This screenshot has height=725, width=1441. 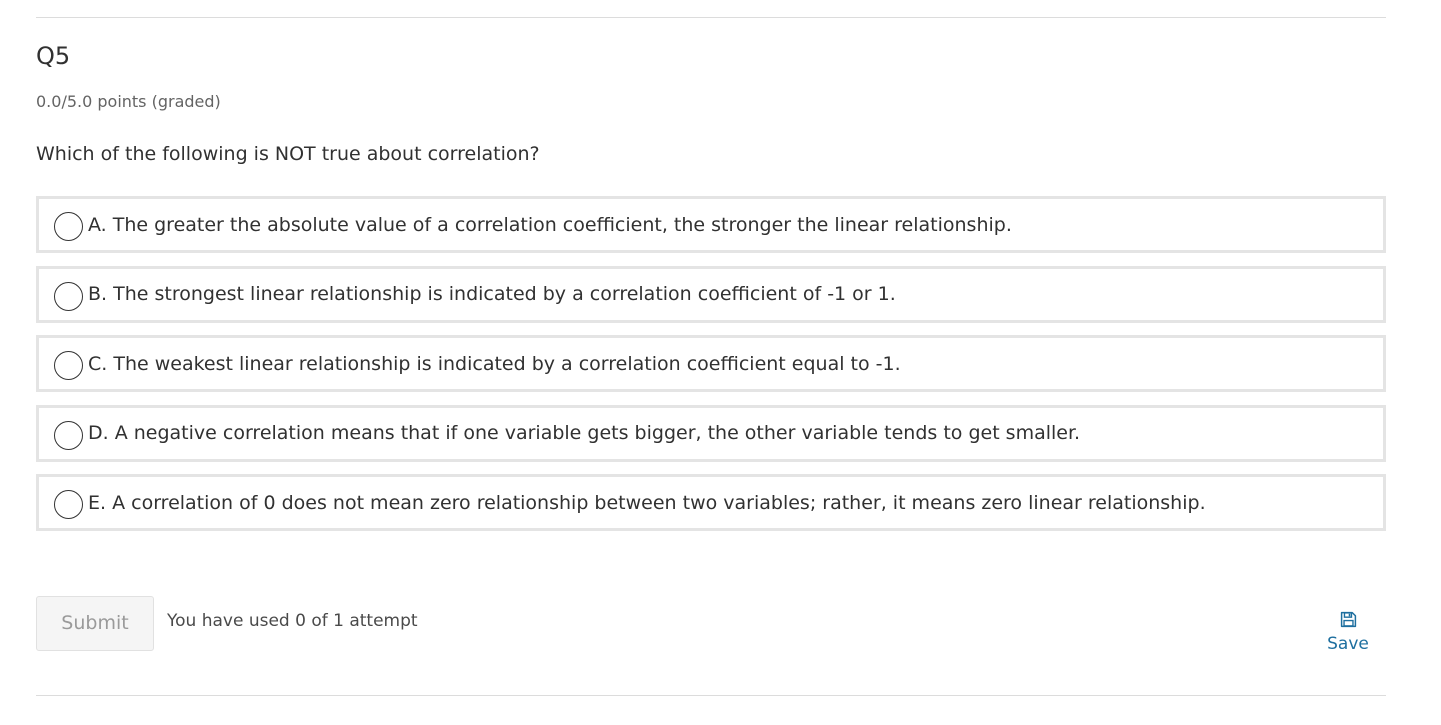 What do you see at coordinates (711, 695) in the screenshot?
I see `bottom-divider` at bounding box center [711, 695].